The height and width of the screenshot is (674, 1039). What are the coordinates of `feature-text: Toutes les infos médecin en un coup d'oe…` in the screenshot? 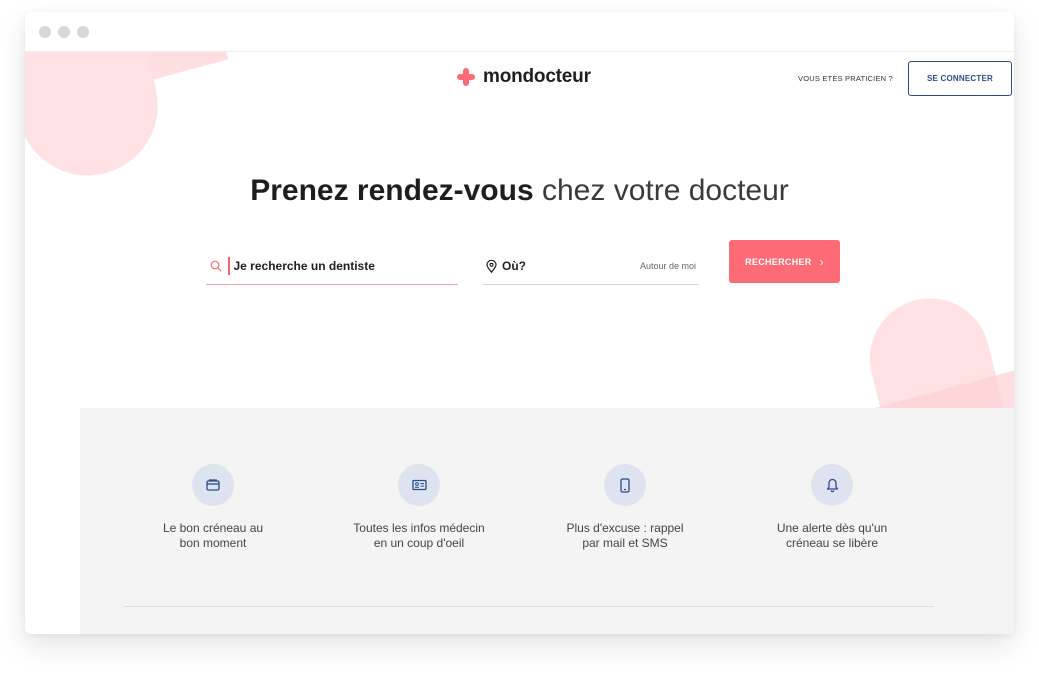 It's located at (419, 535).